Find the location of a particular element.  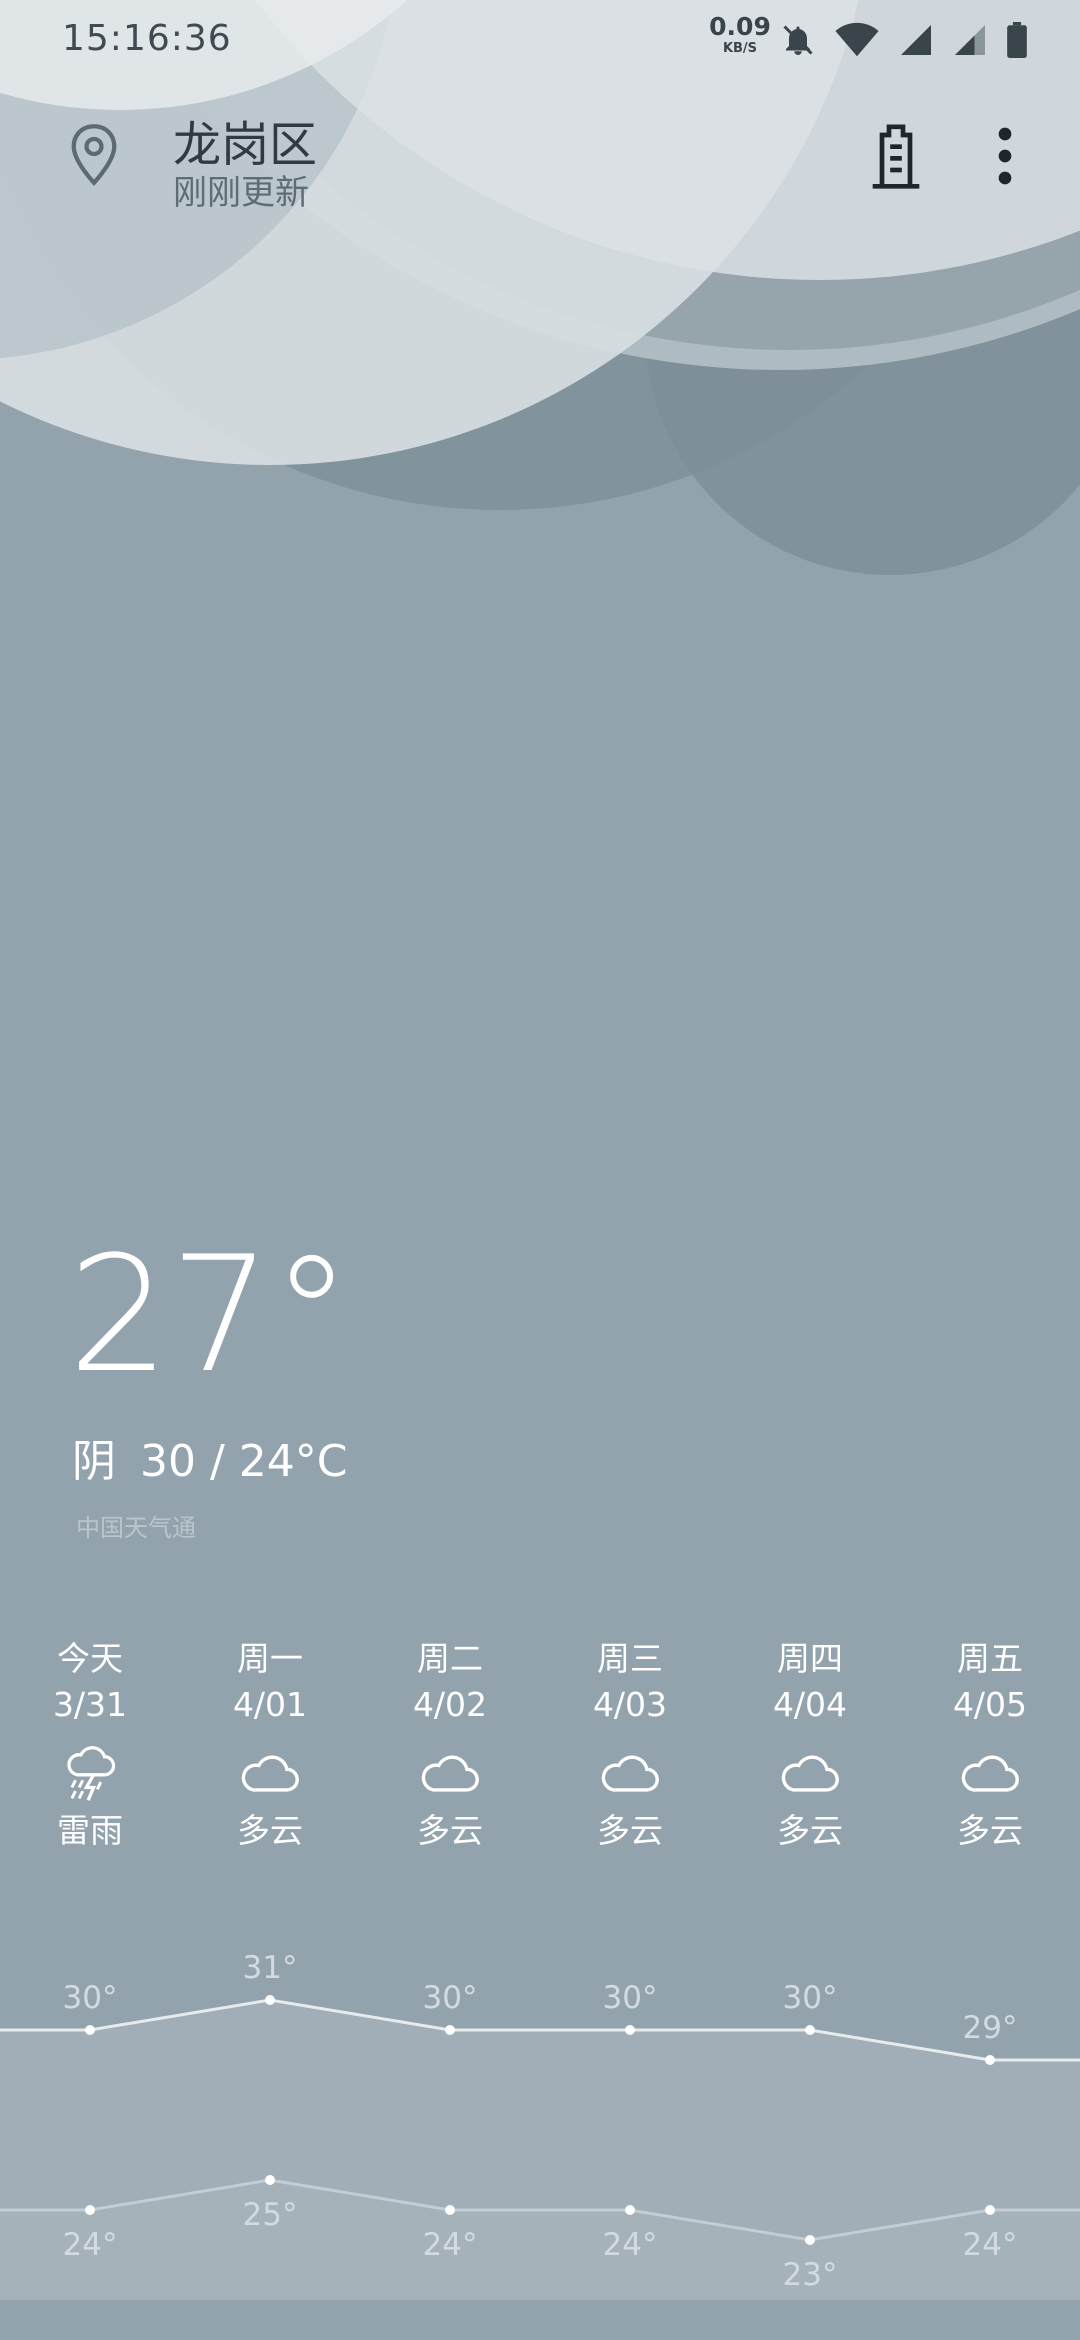

data-source: 中国天气通 is located at coordinates (136, 1528).